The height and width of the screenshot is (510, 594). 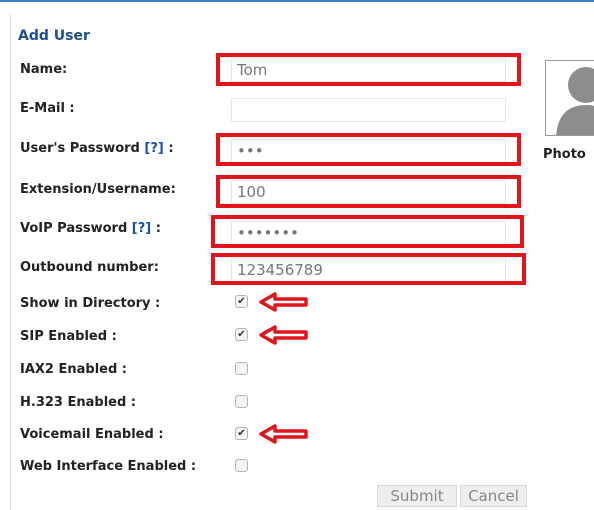 What do you see at coordinates (493, 496) in the screenshot?
I see `cancel-button: Cancel` at bounding box center [493, 496].